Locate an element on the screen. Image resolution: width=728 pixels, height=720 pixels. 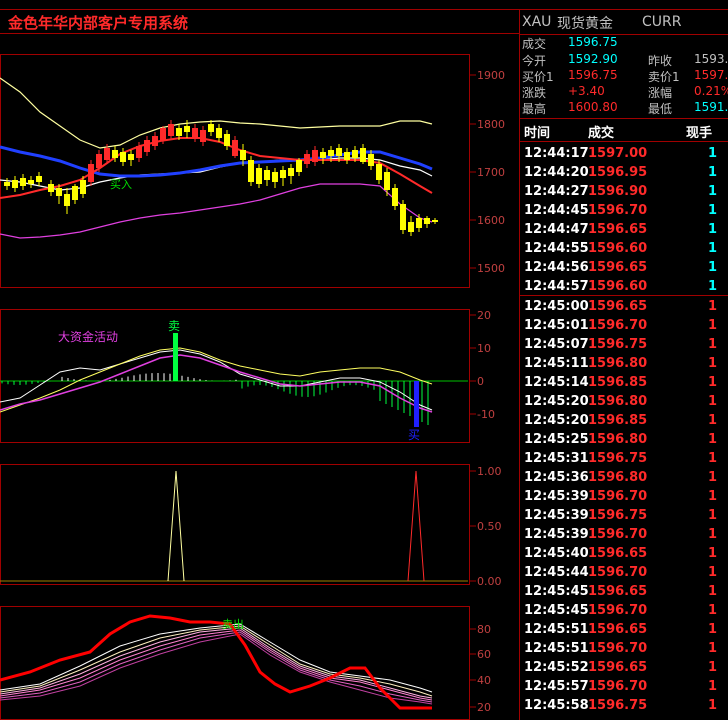
last-value: 1596.75 is located at coordinates (593, 42).